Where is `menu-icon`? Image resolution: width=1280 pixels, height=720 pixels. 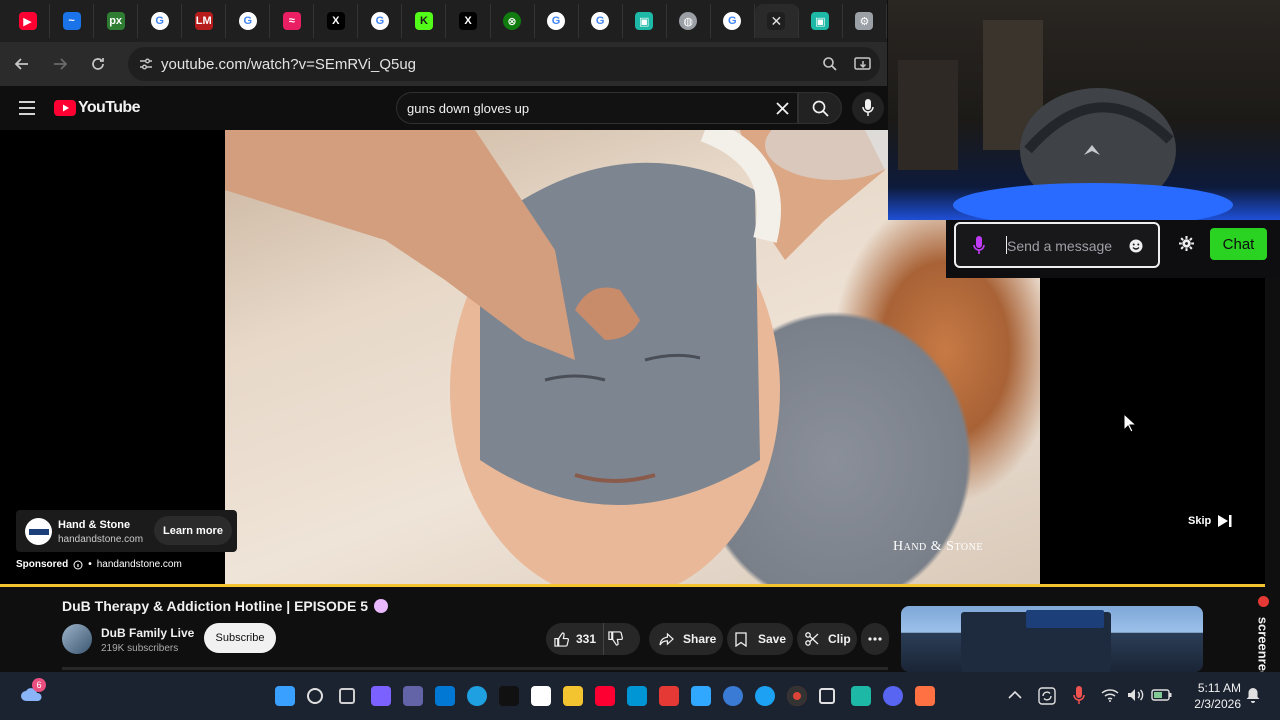 menu-icon is located at coordinates (27, 108).